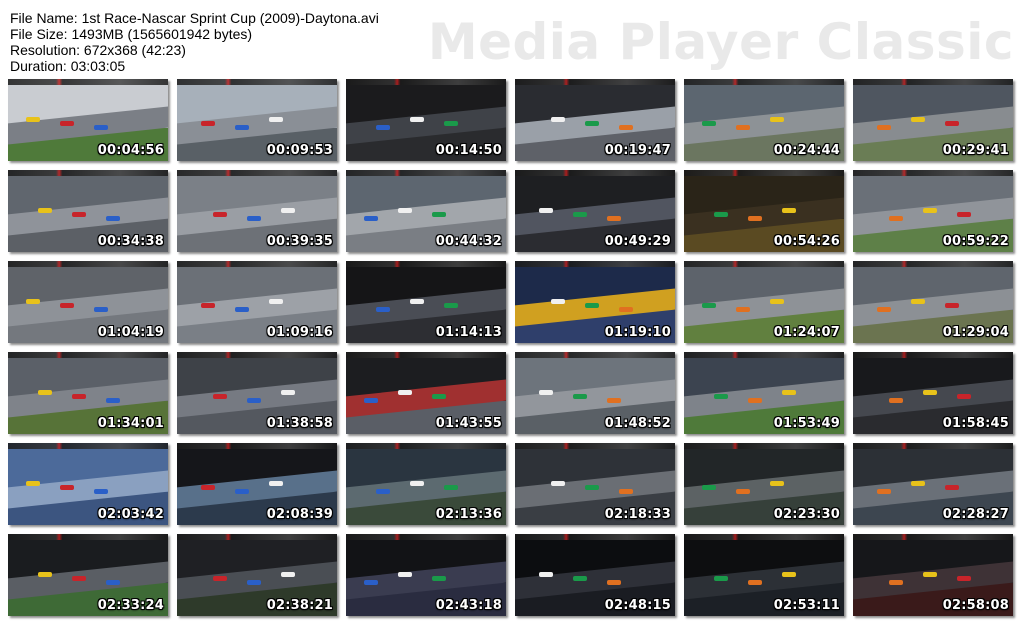 The height and width of the screenshot is (630, 1024). I want to click on thumbnail: 01:43:55, so click(426, 393).